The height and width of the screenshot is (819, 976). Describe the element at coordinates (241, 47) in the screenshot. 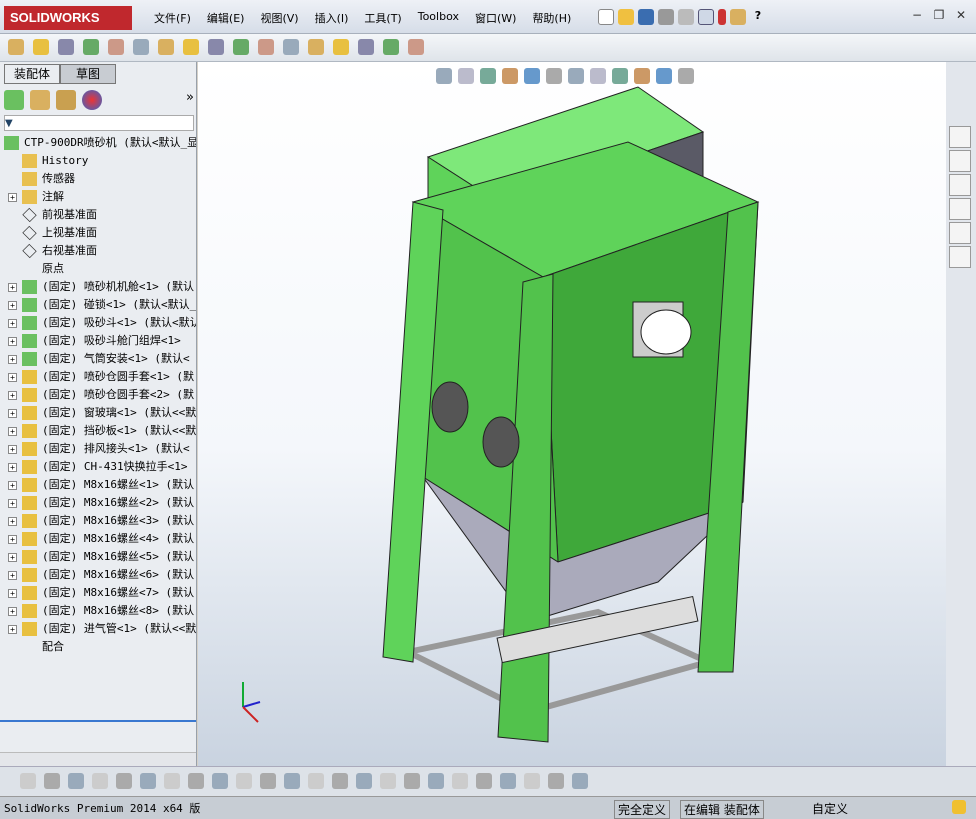

I see `new-motion-study-icon` at that location.